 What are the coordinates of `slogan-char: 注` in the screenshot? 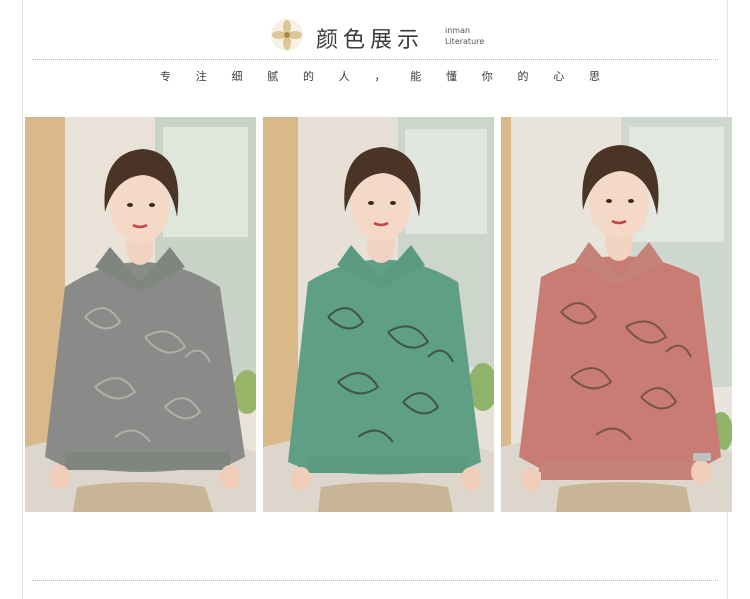 It's located at (201, 76).